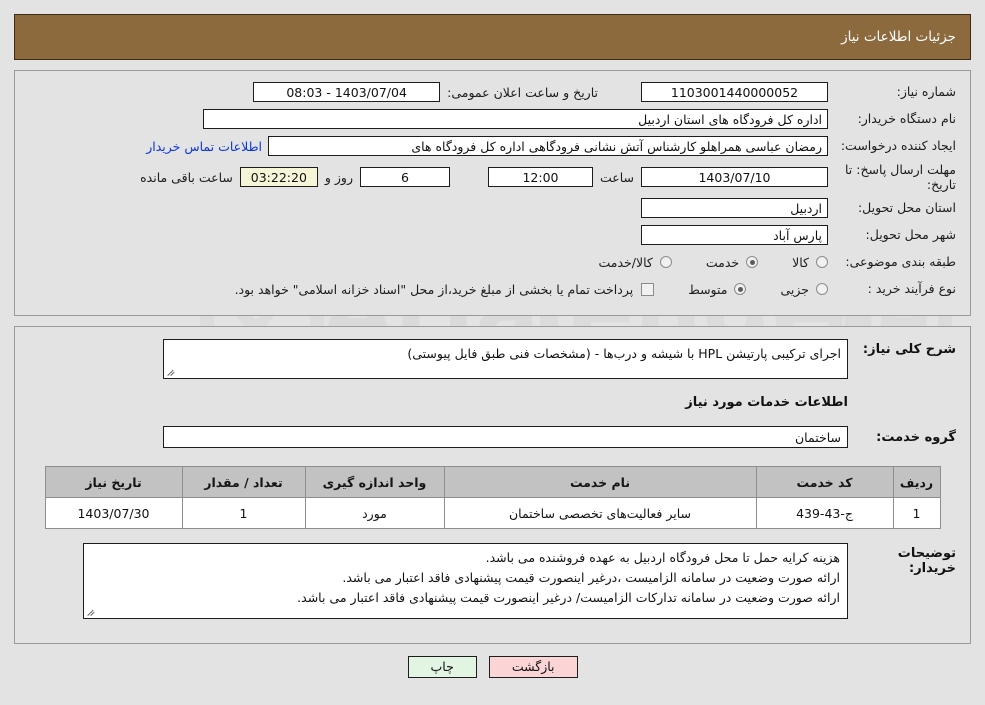  What do you see at coordinates (722, 262) in the screenshot?
I see `category-option-khedmat-label: خدمت` at bounding box center [722, 262].